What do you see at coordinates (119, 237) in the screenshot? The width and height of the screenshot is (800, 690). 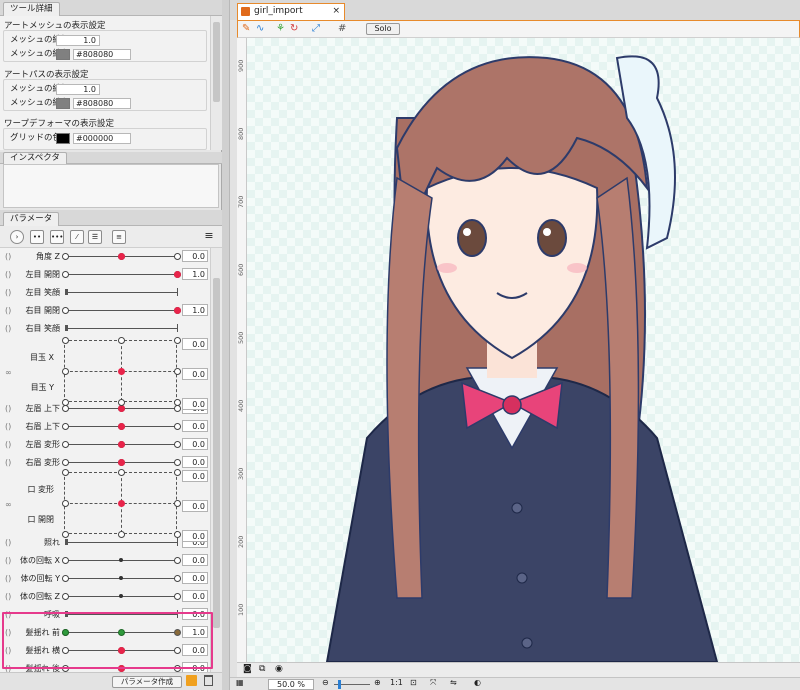 I see `key-list-icon: ≡` at bounding box center [119, 237].